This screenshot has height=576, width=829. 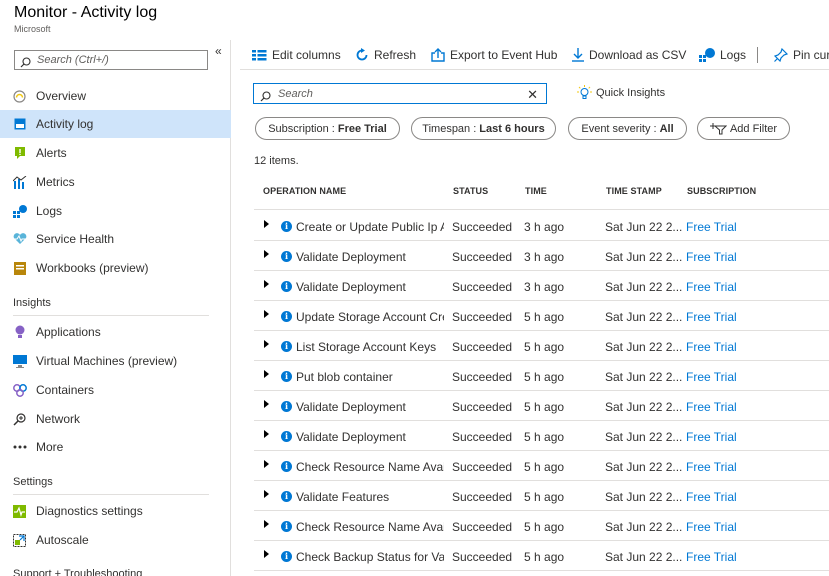 What do you see at coordinates (115, 419) in the screenshot?
I see `sidebar-item-network: Network` at bounding box center [115, 419].